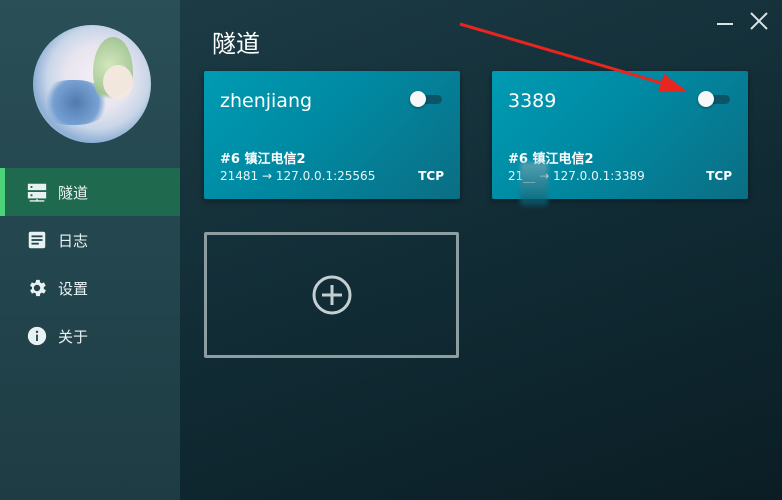 This screenshot has width=782, height=500. I want to click on close-icon, so click(759, 21).